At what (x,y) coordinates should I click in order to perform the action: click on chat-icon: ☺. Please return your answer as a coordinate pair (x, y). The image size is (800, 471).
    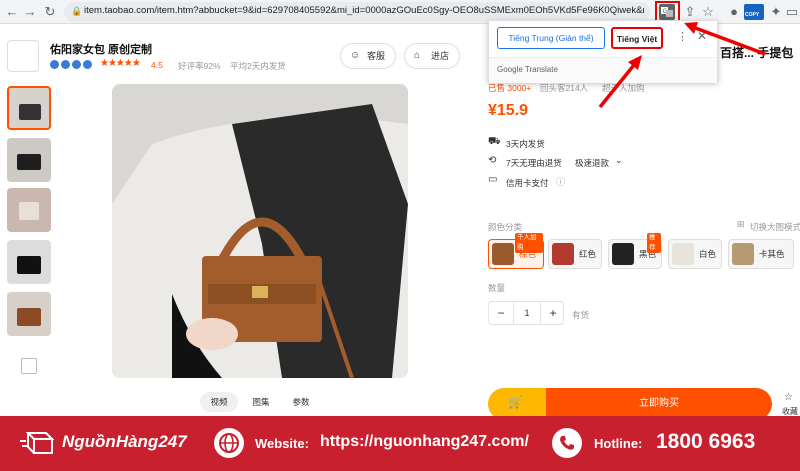
    Looking at the image, I should click on (355, 55).